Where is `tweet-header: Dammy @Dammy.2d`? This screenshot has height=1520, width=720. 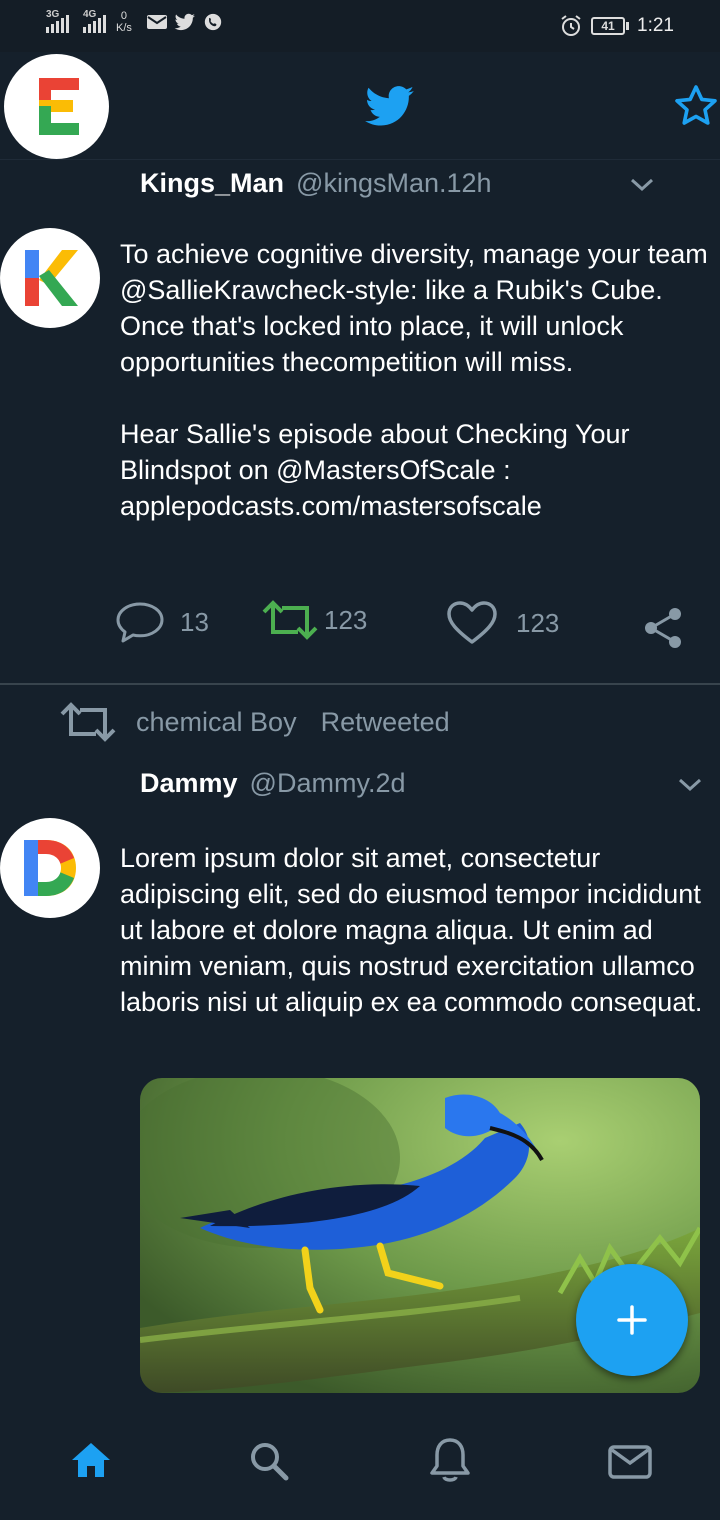
tweet-header: Dammy @Dammy.2d is located at coordinates (272, 783).